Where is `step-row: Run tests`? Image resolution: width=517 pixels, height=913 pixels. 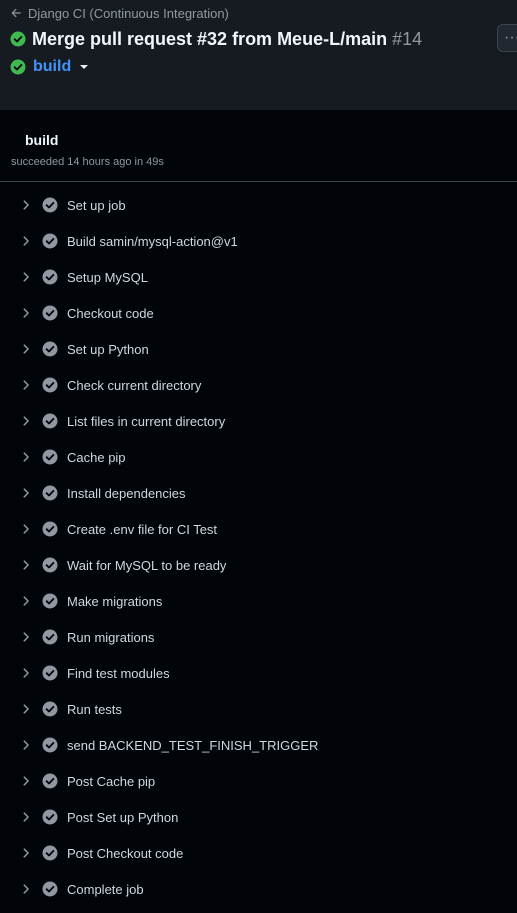
step-row: Run tests is located at coordinates (258, 709).